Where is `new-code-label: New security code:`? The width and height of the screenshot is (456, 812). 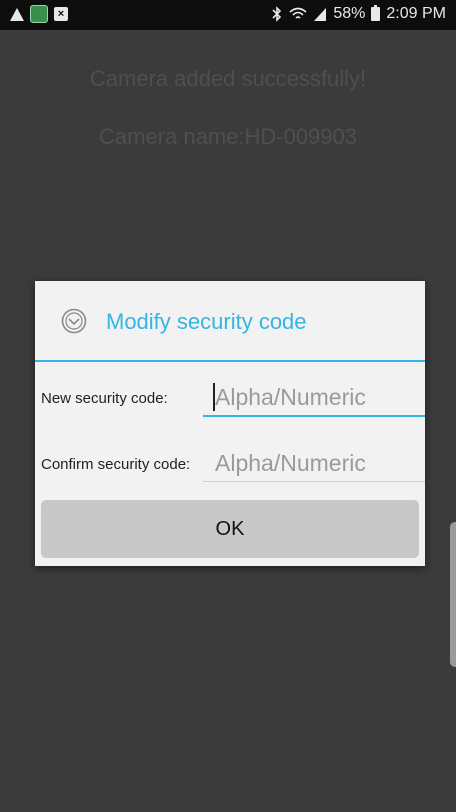
new-code-label: New security code: is located at coordinates (104, 398).